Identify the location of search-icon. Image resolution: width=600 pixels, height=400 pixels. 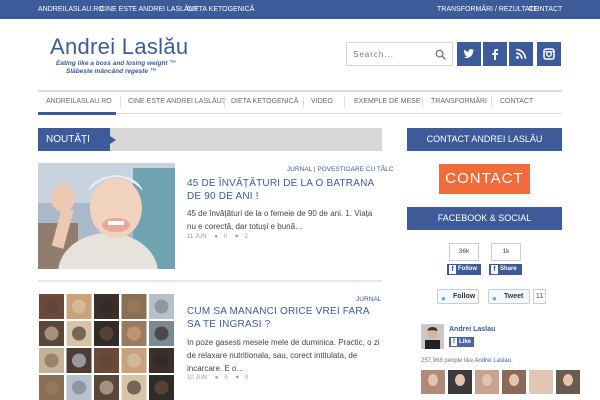
(440, 54).